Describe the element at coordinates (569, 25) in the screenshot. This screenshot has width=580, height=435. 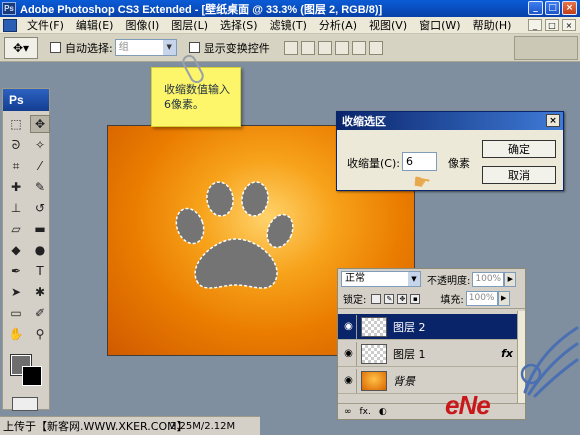
I see `doc-close-button: ×` at that location.